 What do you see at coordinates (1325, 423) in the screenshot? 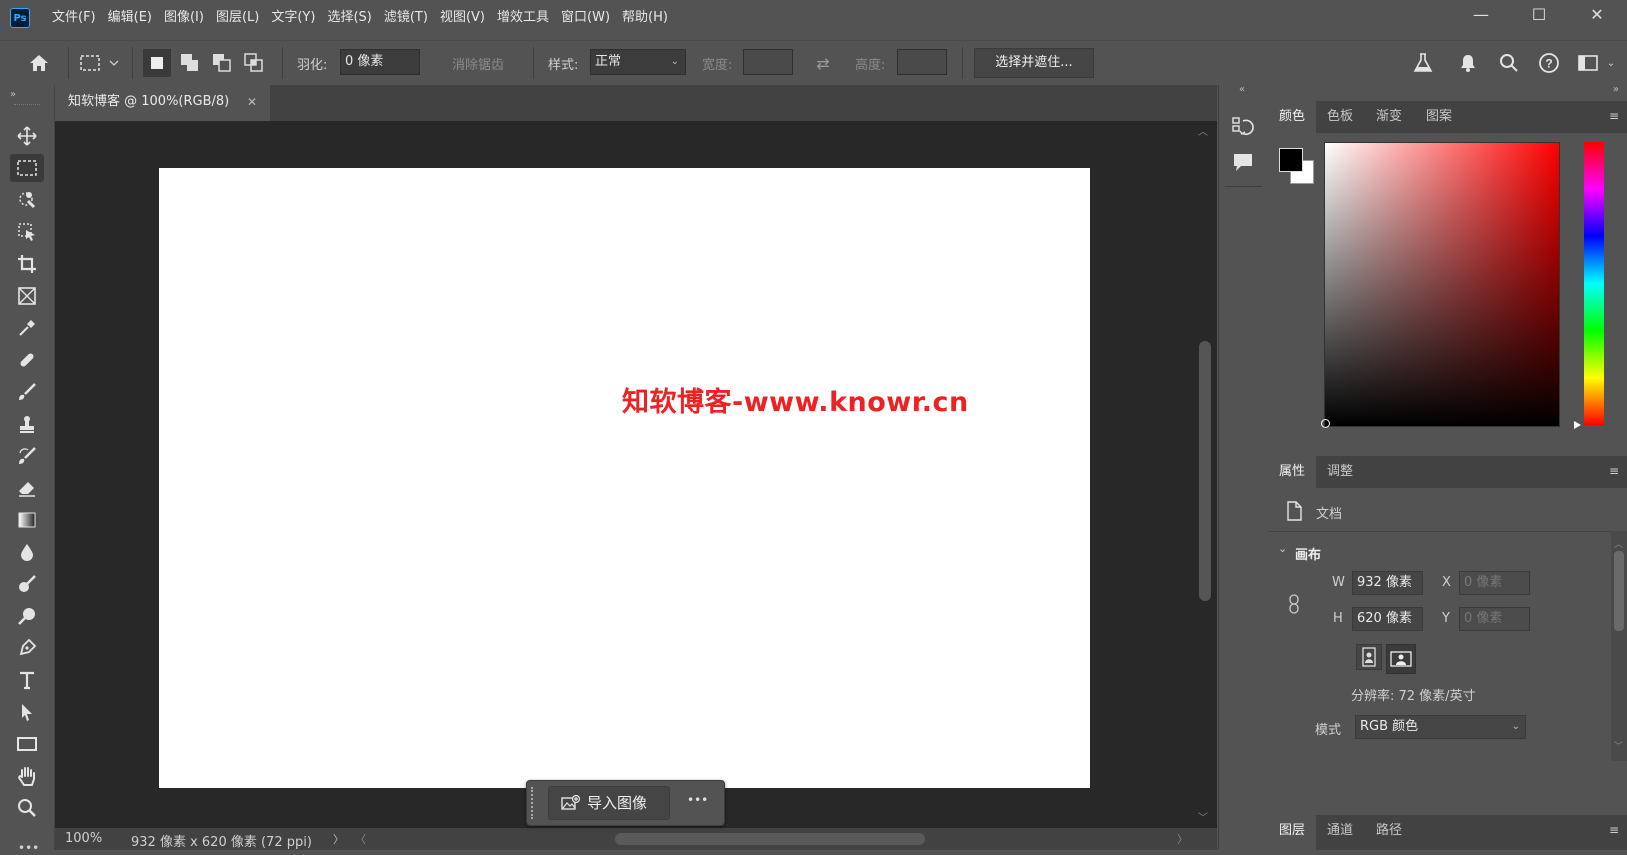
I see `color-picker-cursor` at bounding box center [1325, 423].